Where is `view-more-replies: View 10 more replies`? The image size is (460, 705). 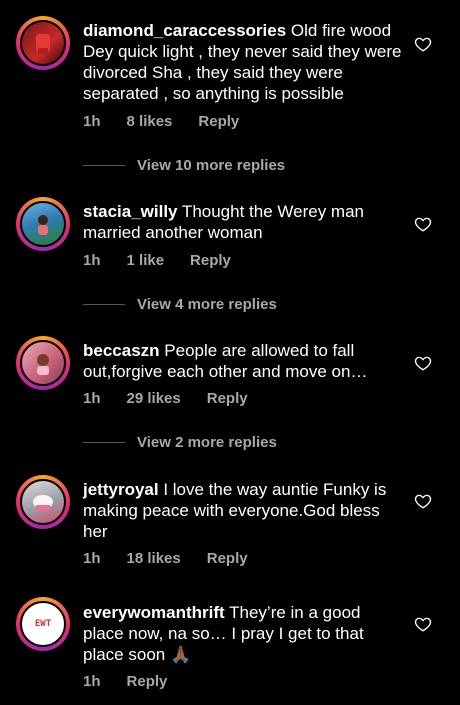 view-more-replies: View 10 more replies is located at coordinates (184, 165).